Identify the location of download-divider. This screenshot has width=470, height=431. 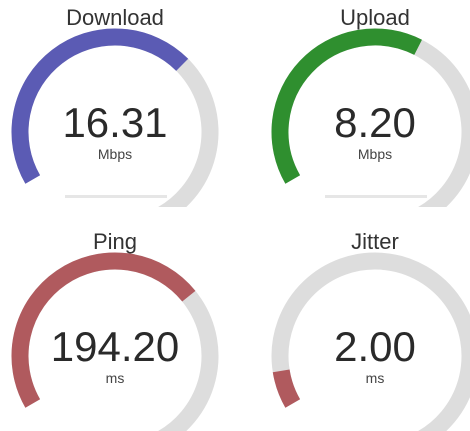
(116, 196).